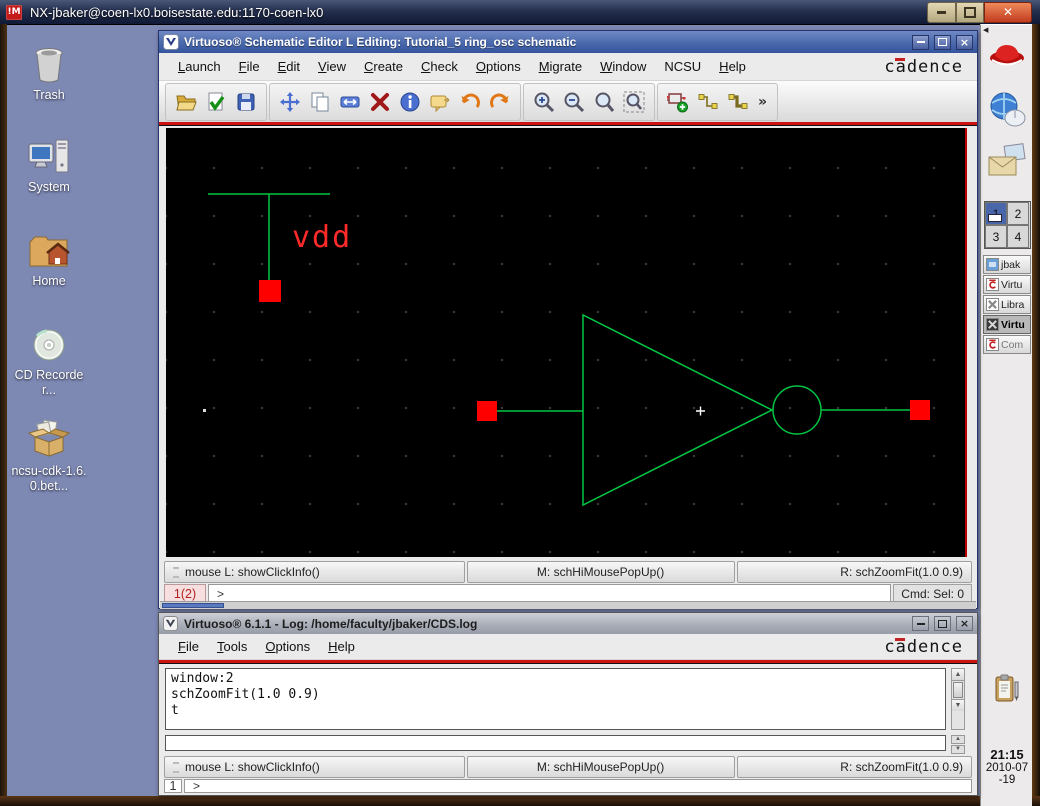  What do you see at coordinates (232, 646) in the screenshot?
I see `menu-tools: Tools` at bounding box center [232, 646].